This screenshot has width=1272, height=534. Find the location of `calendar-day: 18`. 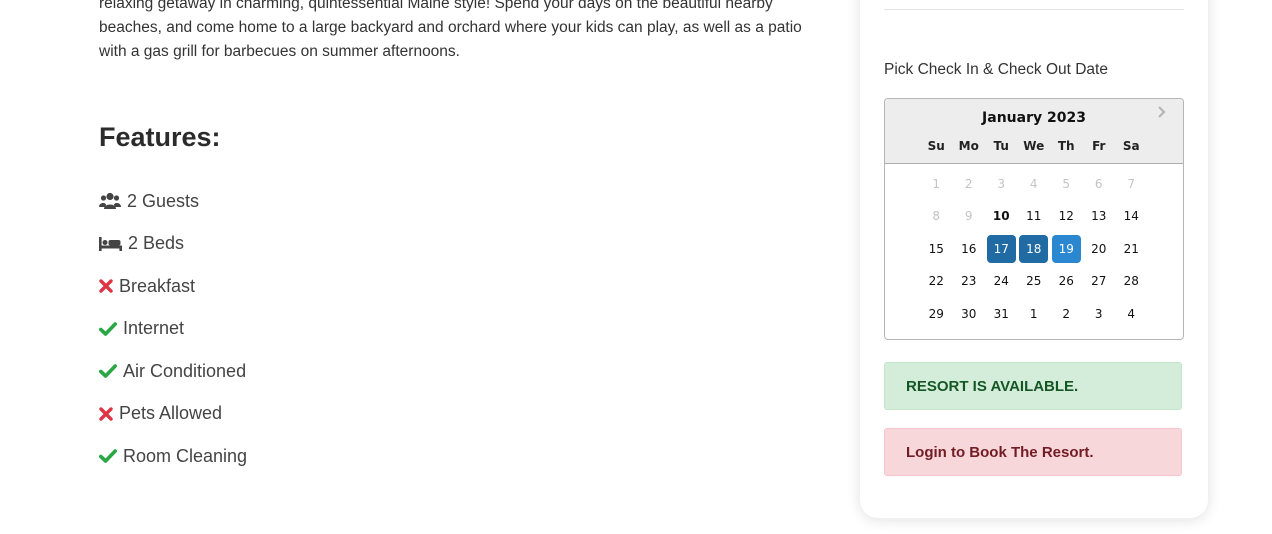

calendar-day: 18 is located at coordinates (1034, 248).